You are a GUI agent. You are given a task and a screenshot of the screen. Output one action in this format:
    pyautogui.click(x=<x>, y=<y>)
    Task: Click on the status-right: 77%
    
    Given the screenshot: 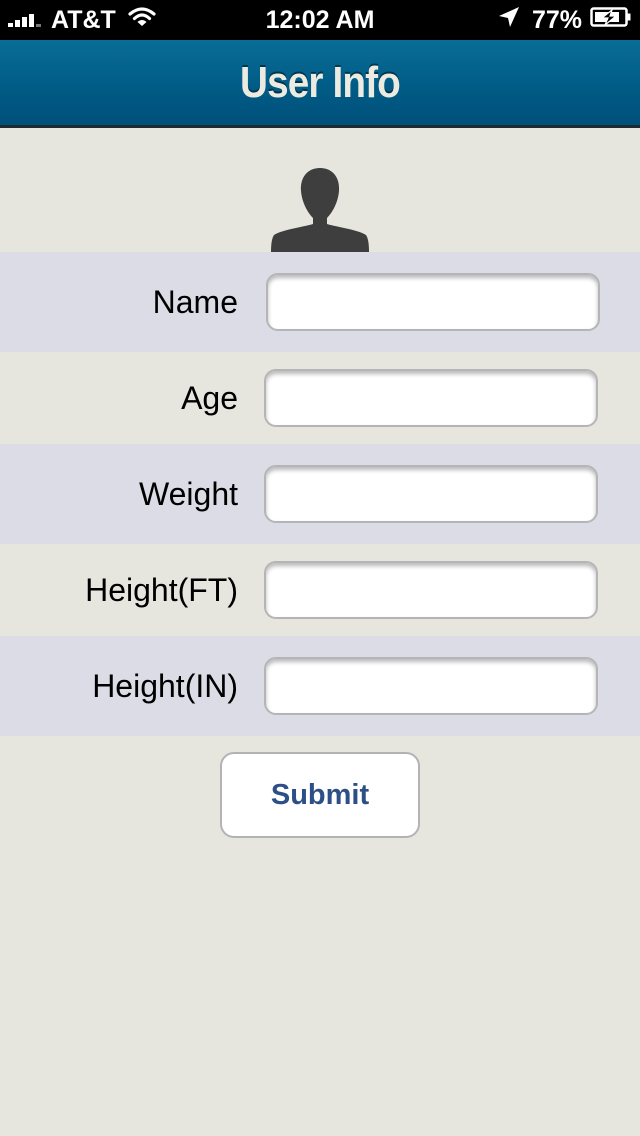 What is the action you would take?
    pyautogui.click(x=565, y=20)
    